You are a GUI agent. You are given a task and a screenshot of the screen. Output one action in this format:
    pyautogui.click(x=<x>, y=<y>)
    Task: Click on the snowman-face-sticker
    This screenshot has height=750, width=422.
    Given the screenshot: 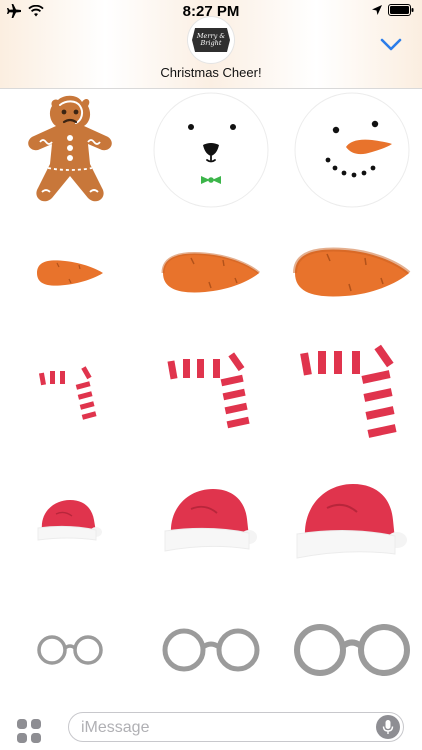 What is the action you would take?
    pyautogui.click(x=352, y=150)
    